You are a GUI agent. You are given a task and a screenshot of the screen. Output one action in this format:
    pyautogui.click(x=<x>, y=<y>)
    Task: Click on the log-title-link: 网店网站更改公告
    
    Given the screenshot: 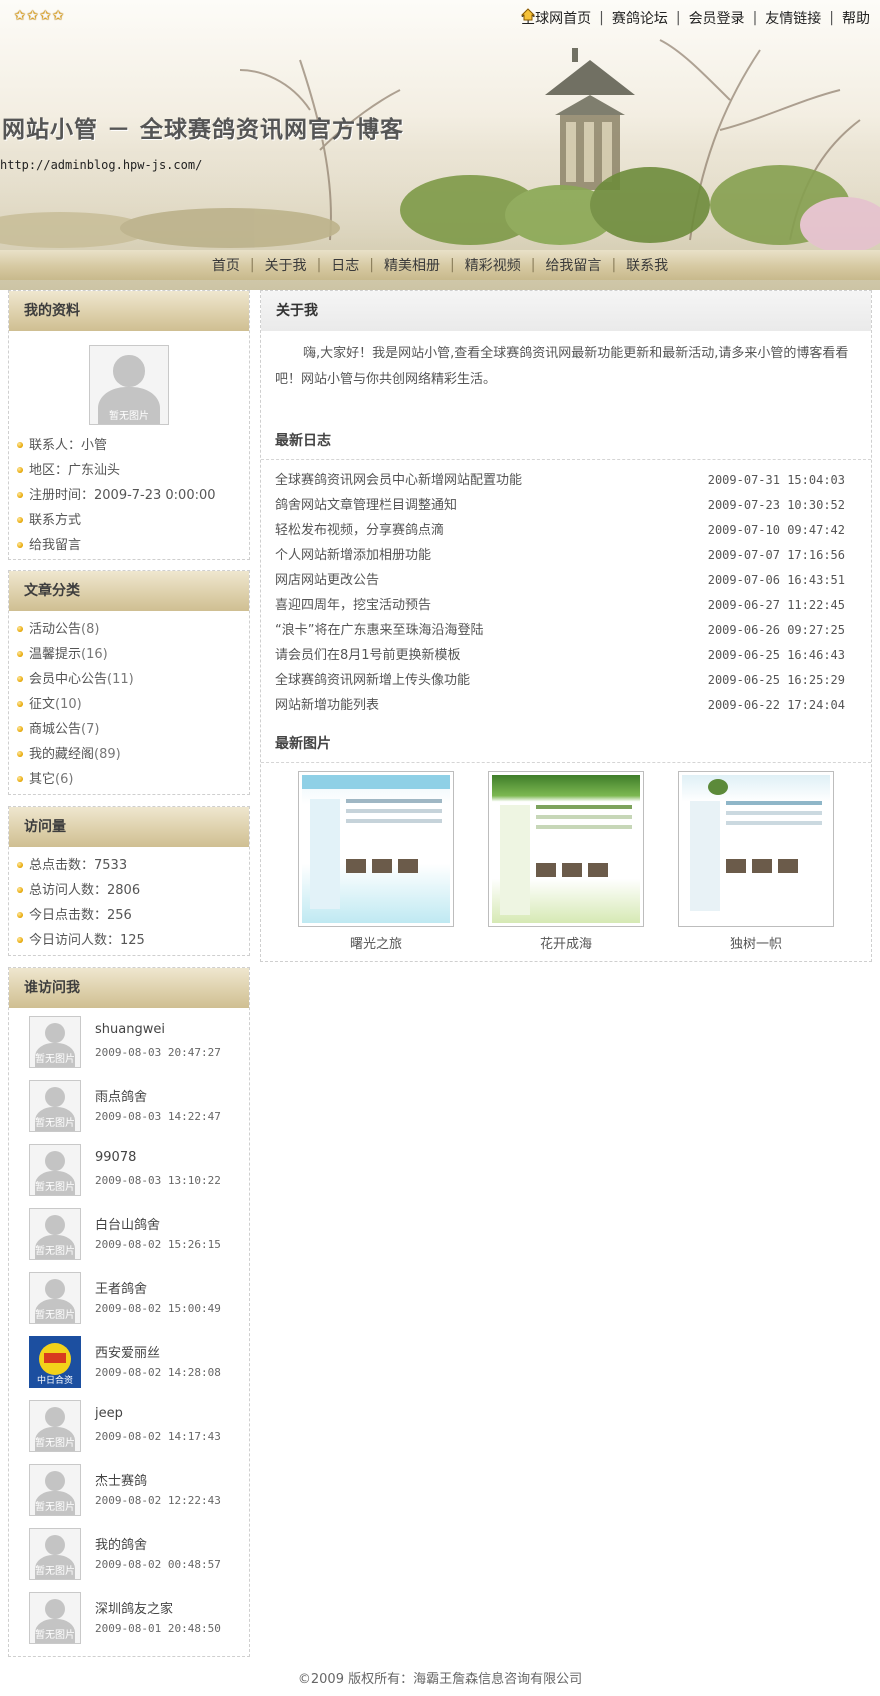 What is the action you would take?
    pyautogui.click(x=327, y=580)
    